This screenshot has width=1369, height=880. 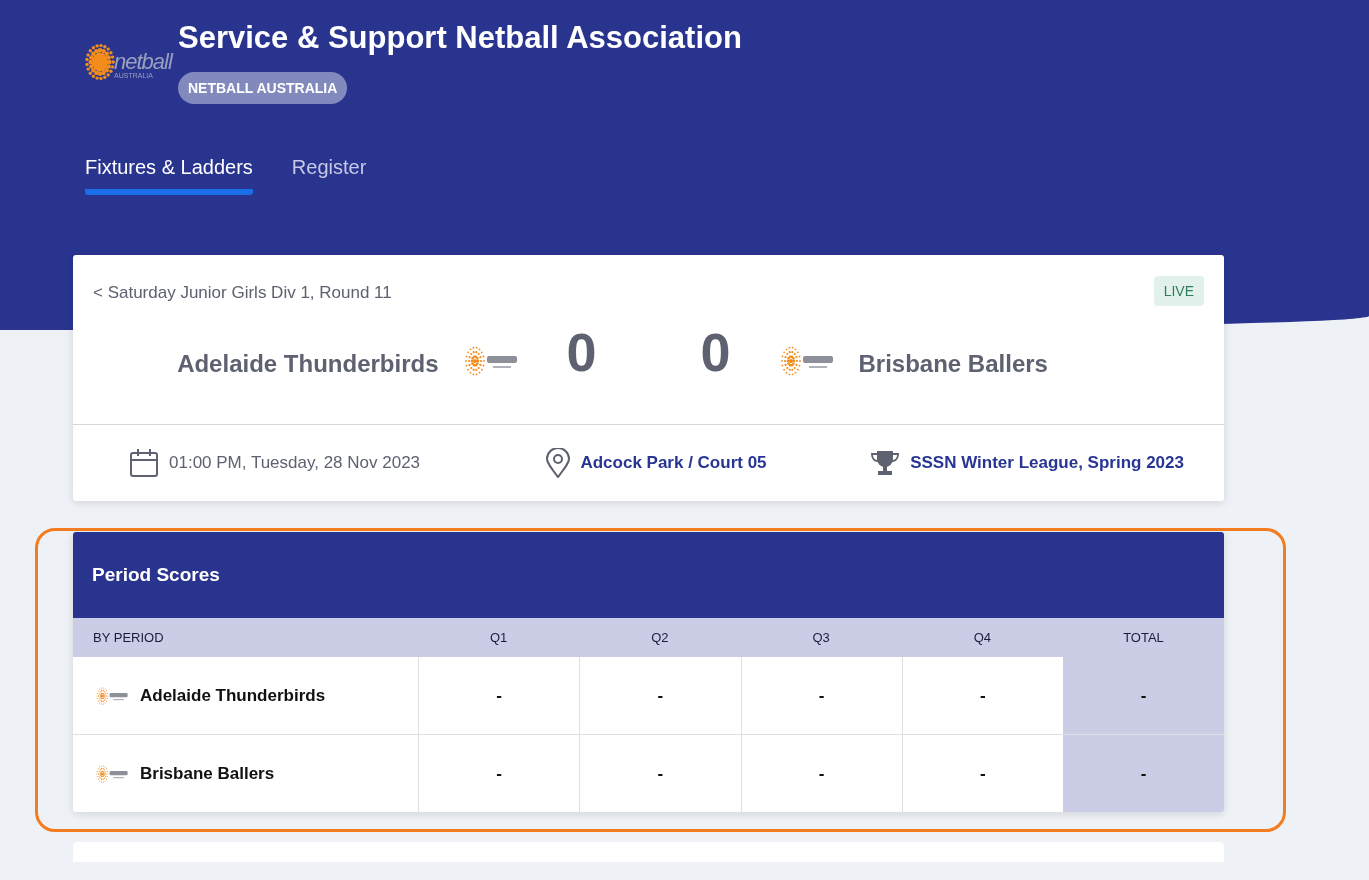 I want to click on column-header: TOTAL, so click(x=1143, y=637).